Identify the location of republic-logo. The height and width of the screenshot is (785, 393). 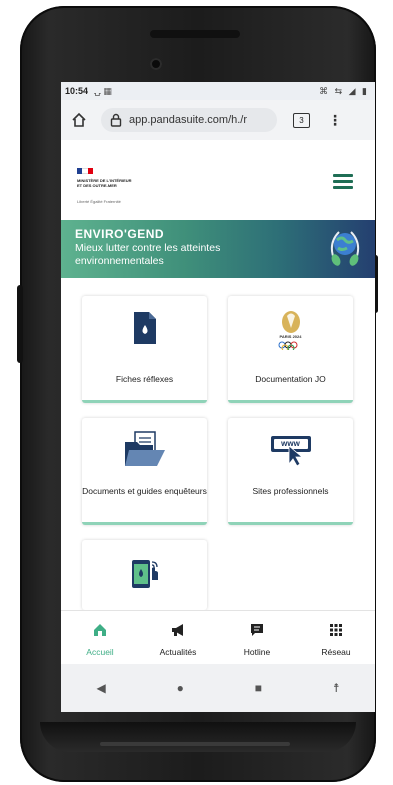
(85, 171).